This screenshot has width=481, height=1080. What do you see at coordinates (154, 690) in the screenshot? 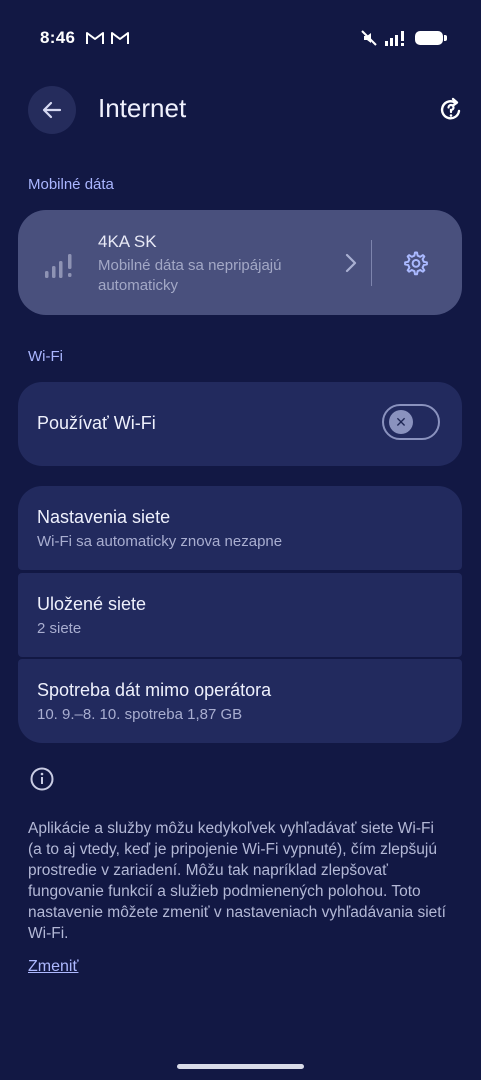
I see `list-item-title: Spotreba dát mimo operátora` at bounding box center [154, 690].